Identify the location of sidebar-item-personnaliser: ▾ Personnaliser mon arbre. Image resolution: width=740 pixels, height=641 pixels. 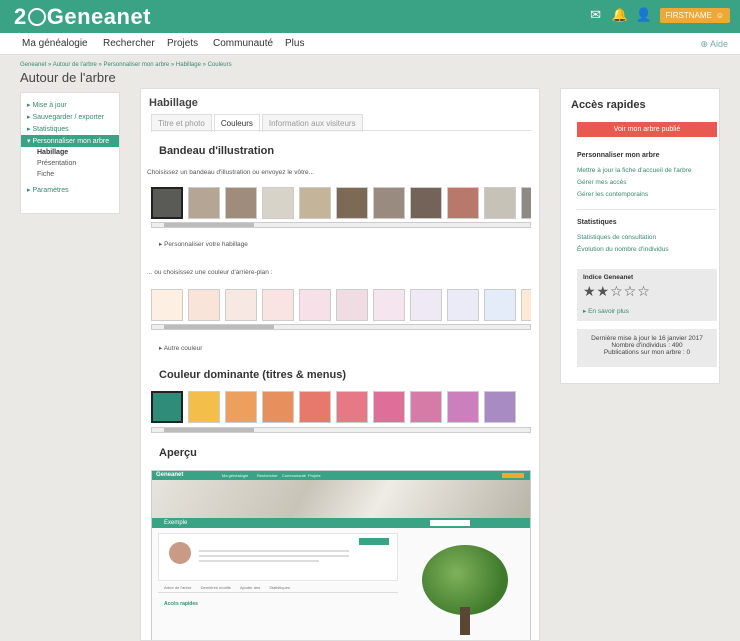
(70, 141).